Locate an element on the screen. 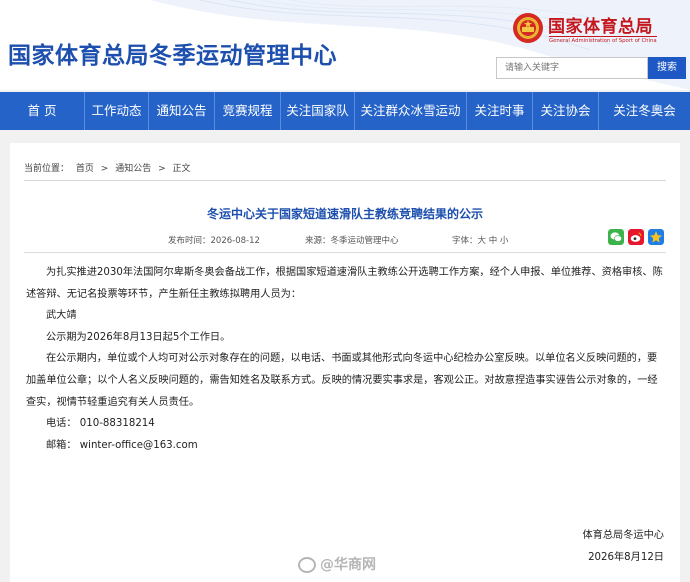 The height and width of the screenshot is (582, 690). logo-chinese-text: 国家体育总局 is located at coordinates (600, 27).